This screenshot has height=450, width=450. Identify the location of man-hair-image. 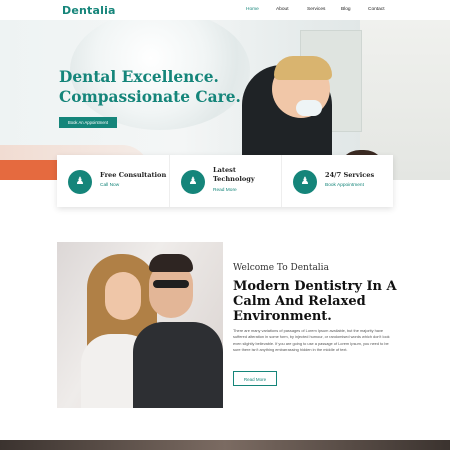
(171, 263).